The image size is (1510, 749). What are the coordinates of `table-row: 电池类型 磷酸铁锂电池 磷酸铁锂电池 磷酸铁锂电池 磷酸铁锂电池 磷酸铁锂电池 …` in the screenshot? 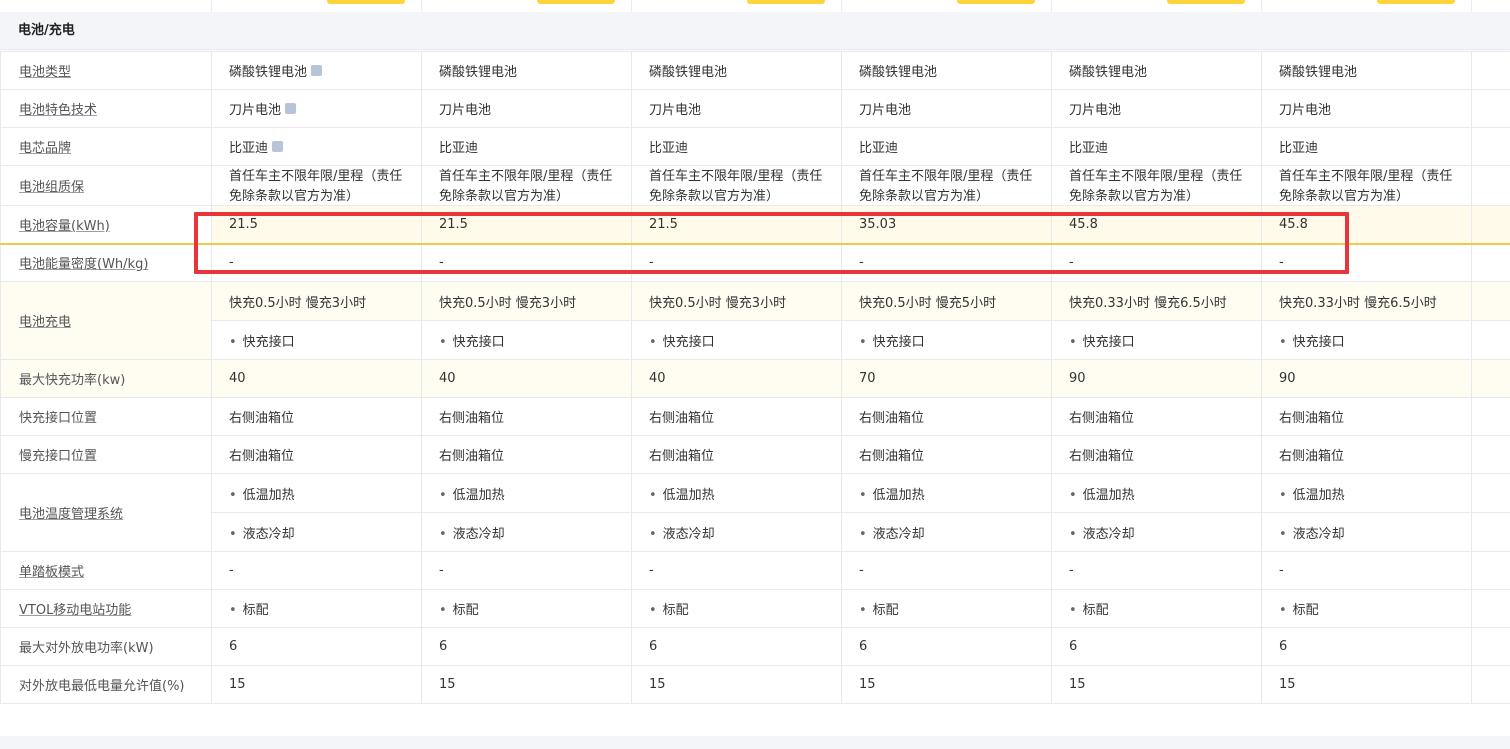 It's located at (755, 70).